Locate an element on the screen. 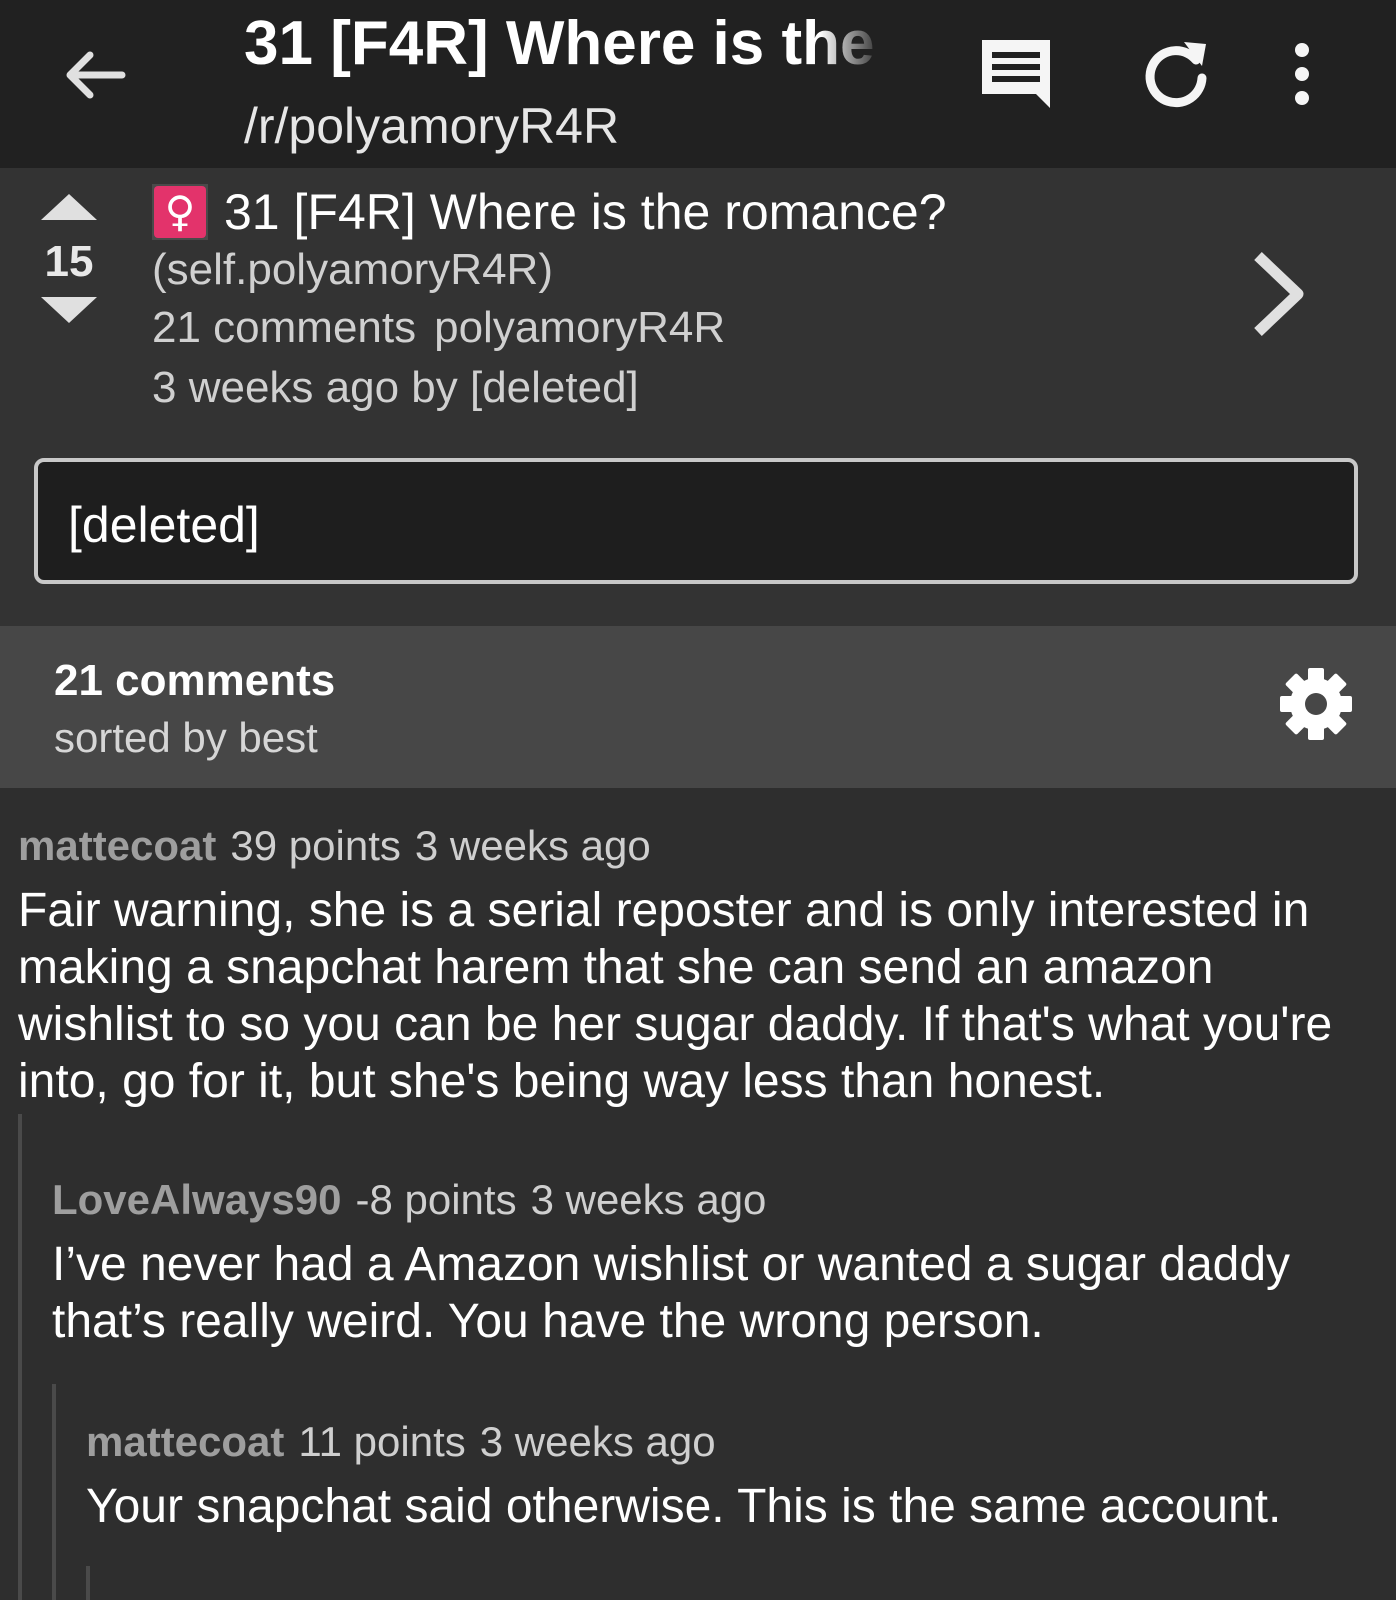  comment-header: LoveAlways90 -8 points 3 weeks ago is located at coordinates (702, 1200).